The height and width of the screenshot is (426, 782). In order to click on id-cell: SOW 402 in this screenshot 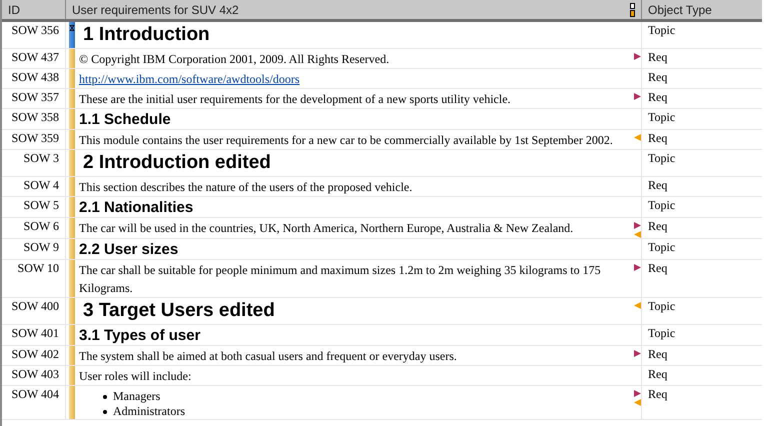, I will do `click(34, 355)`.